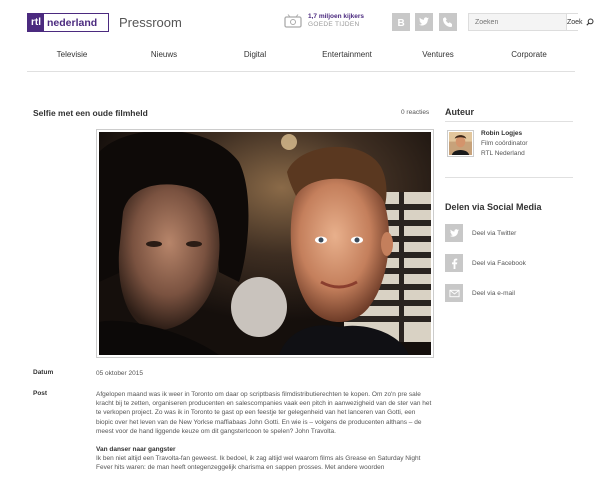 This screenshot has height=482, width=595. Describe the element at coordinates (415, 112) in the screenshot. I see `reacties-count: 0 reacties` at that location.